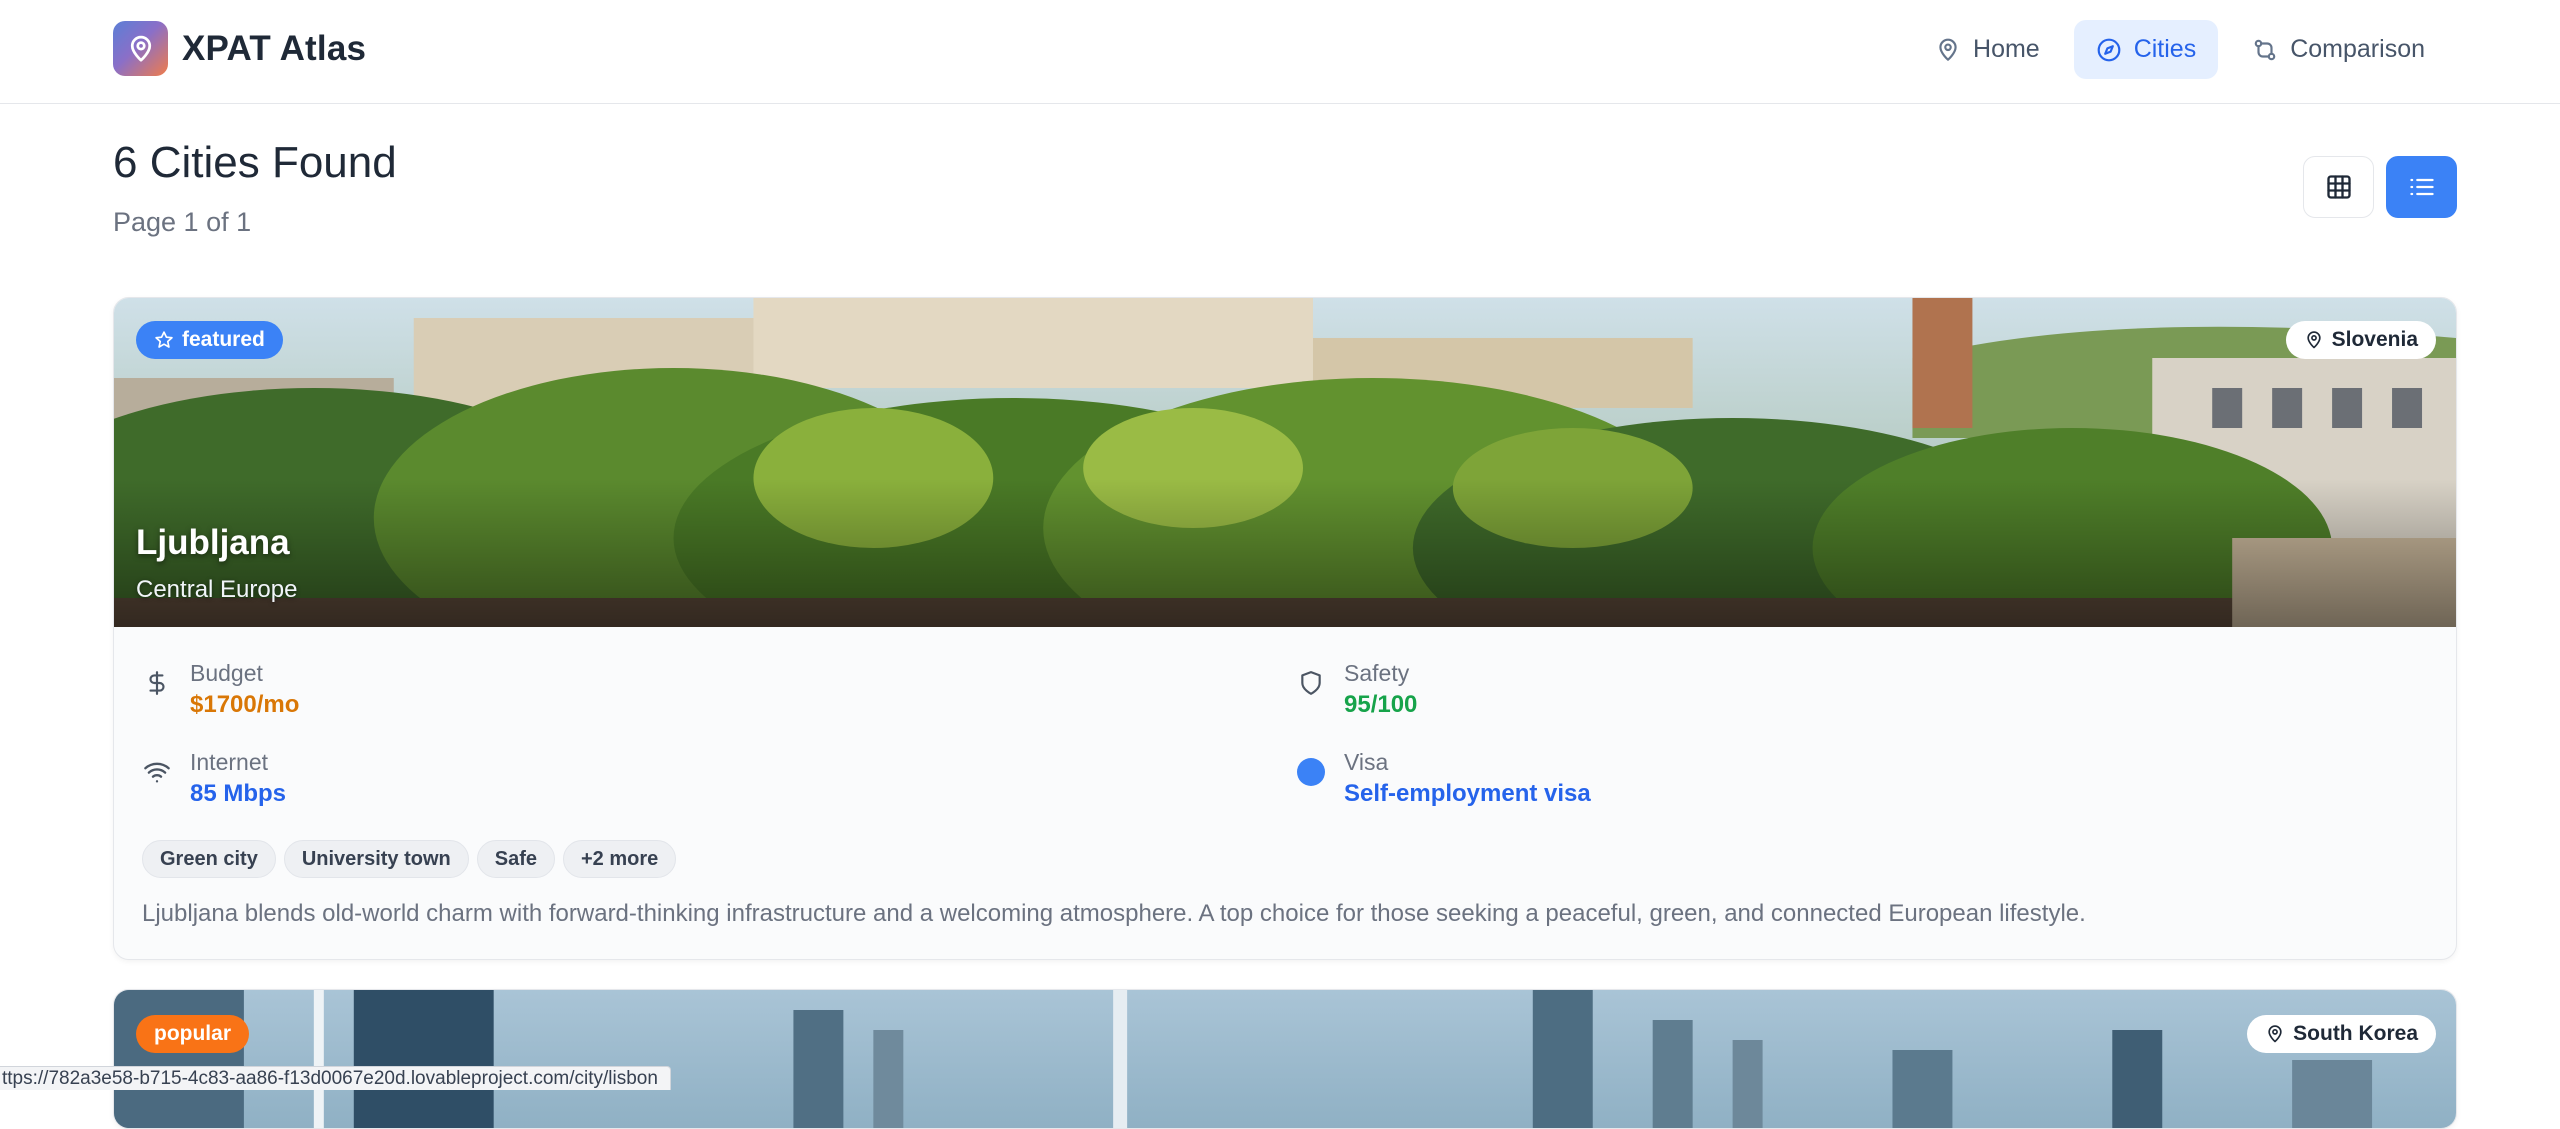 This screenshot has height=1129, width=2560. I want to click on list-icon, so click(2421, 187).